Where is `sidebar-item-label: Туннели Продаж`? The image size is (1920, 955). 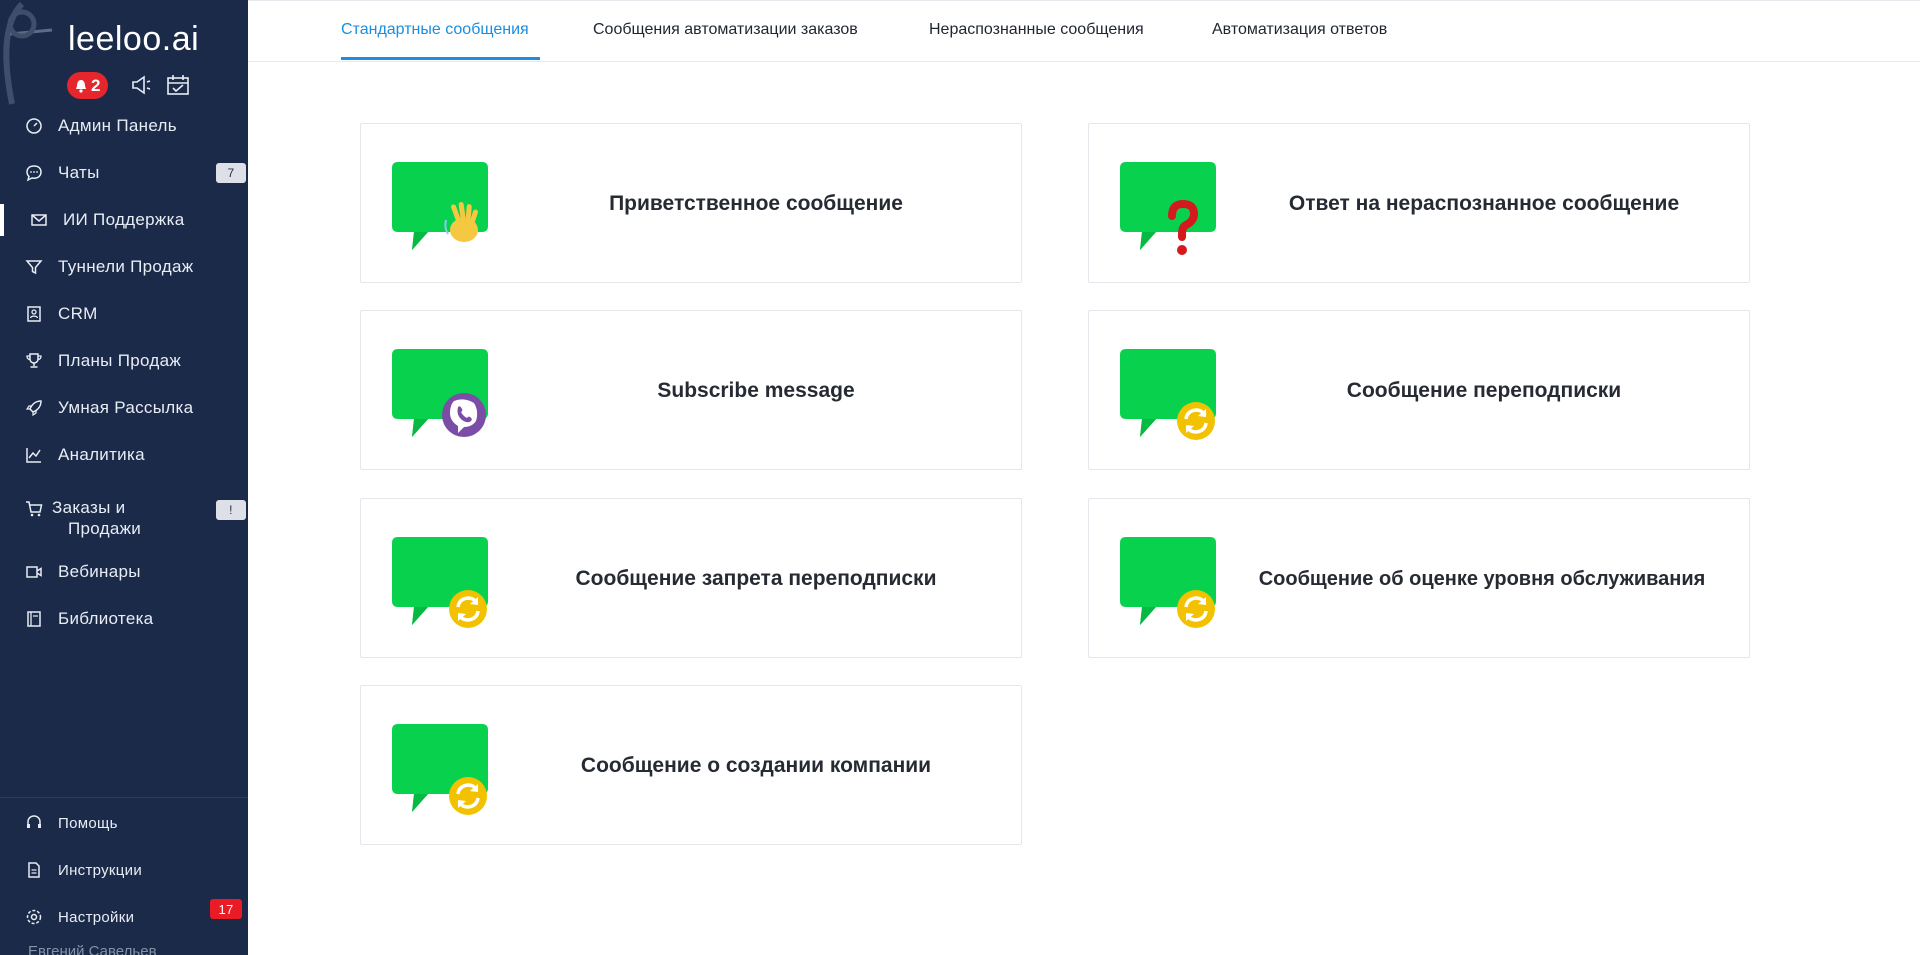 sidebar-item-label: Туннели Продаж is located at coordinates (126, 266).